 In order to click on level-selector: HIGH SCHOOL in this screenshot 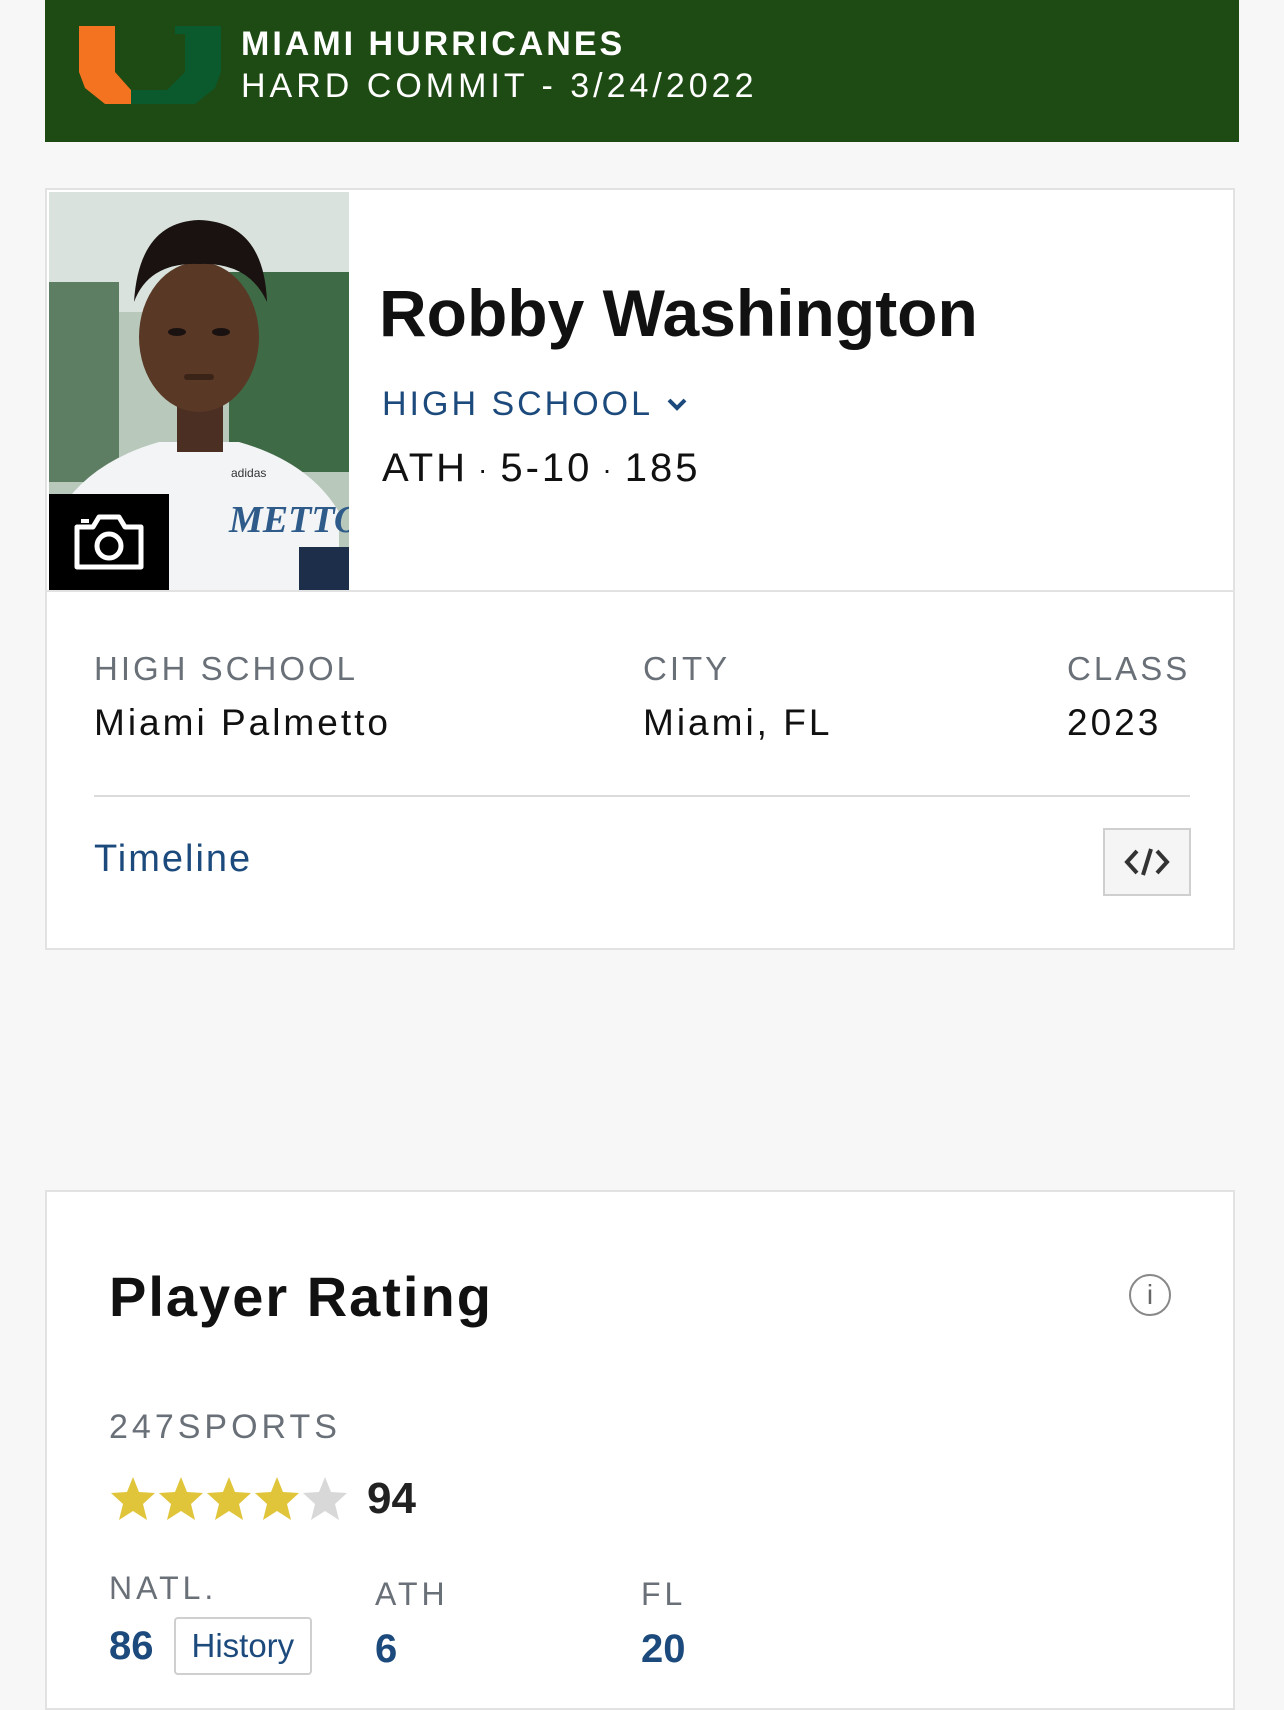, I will do `click(534, 404)`.